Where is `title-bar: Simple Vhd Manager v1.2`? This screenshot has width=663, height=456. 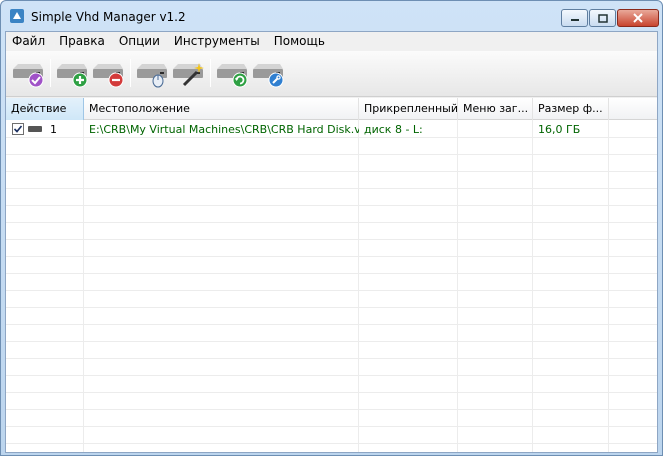
title-bar: Simple Vhd Manager v1.2 is located at coordinates (331, 16).